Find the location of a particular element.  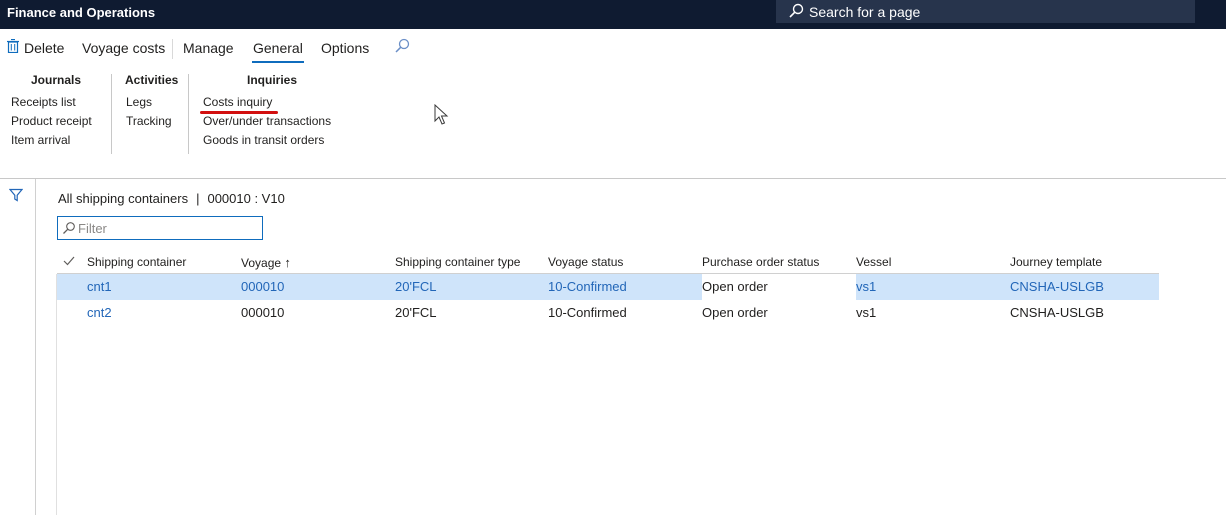

page-caption: All shipping containers | 000010 : V10 is located at coordinates (171, 198).